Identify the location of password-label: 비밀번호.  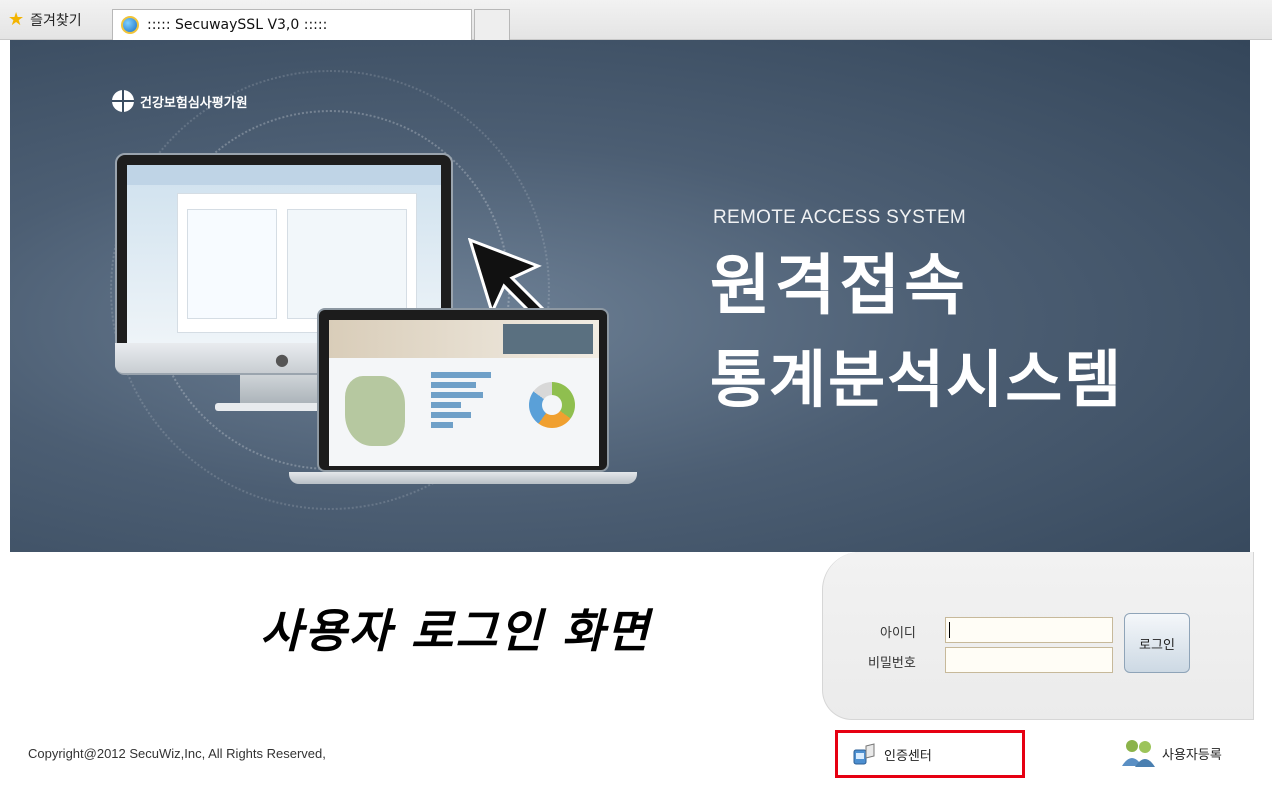
(892, 663).